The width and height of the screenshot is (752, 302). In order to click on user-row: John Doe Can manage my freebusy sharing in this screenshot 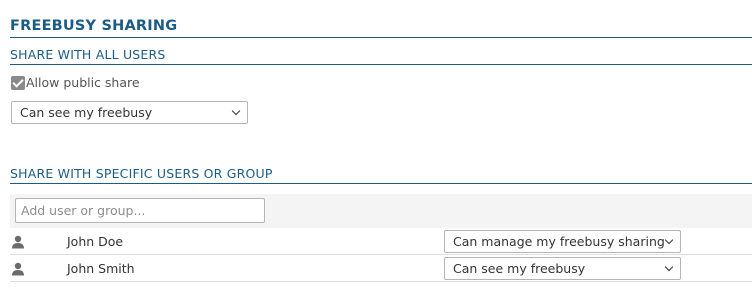, I will do `click(381, 241)`.